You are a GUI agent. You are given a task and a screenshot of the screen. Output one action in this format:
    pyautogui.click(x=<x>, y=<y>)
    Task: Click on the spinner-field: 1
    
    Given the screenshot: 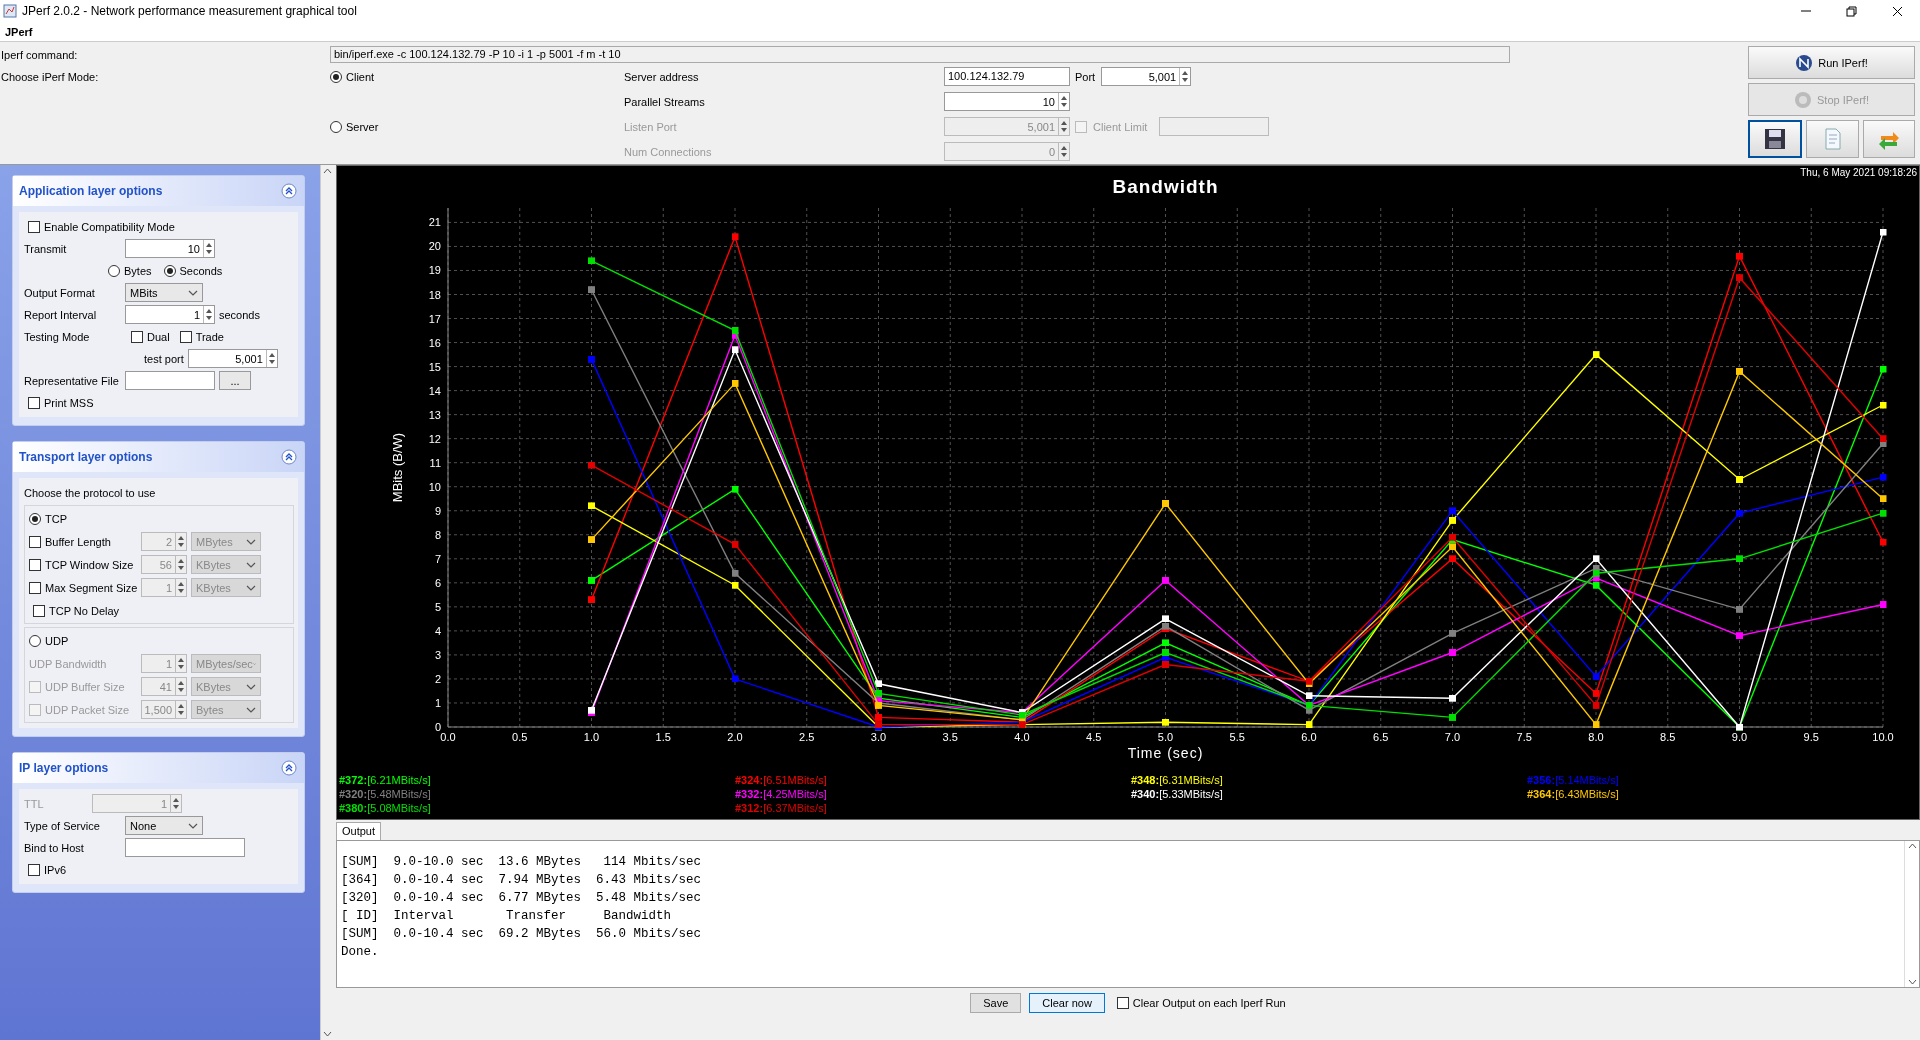 What is the action you would take?
    pyautogui.click(x=170, y=314)
    